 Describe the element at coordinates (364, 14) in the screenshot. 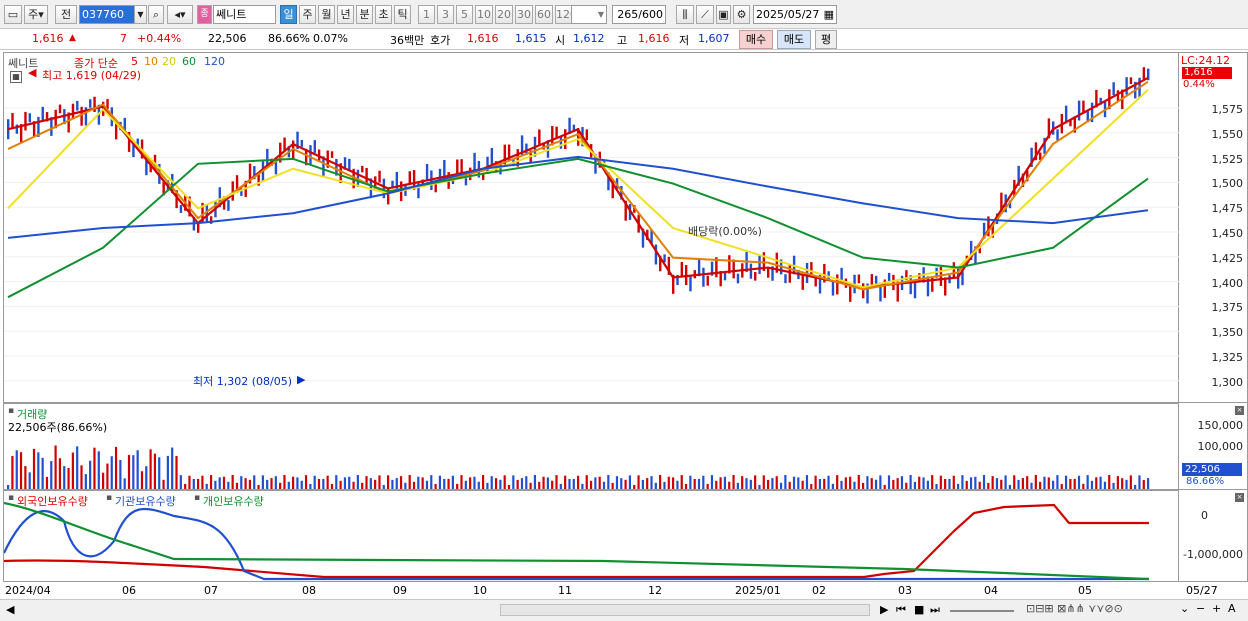

I see `period-button: 분` at that location.